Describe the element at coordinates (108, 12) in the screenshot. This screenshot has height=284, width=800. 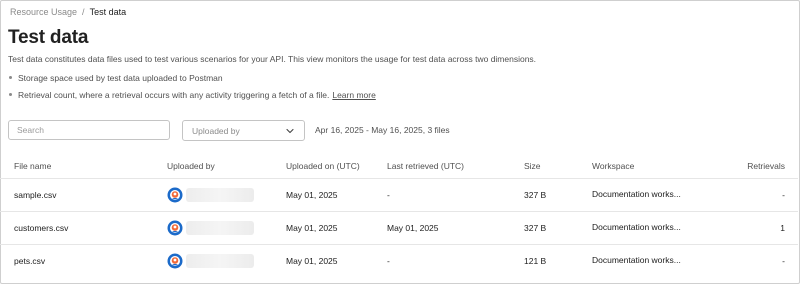
I see `breadcrumb-current: Test data` at that location.